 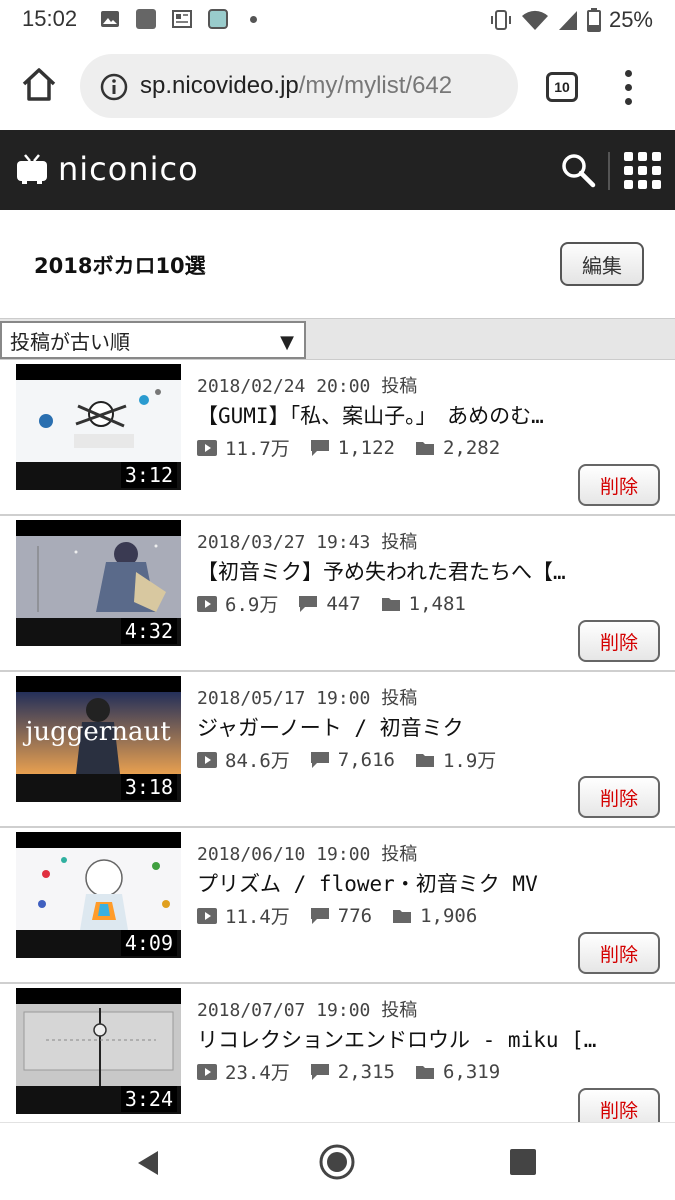 I want to click on status-time: 15:02, so click(x=50, y=18).